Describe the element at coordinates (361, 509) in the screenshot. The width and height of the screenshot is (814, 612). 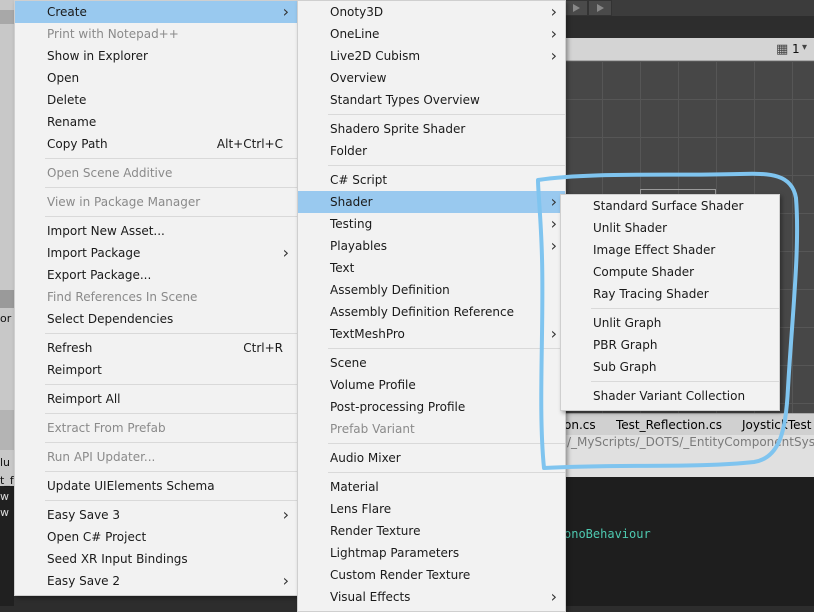
I see `menu-item-label: Lens Flare` at that location.